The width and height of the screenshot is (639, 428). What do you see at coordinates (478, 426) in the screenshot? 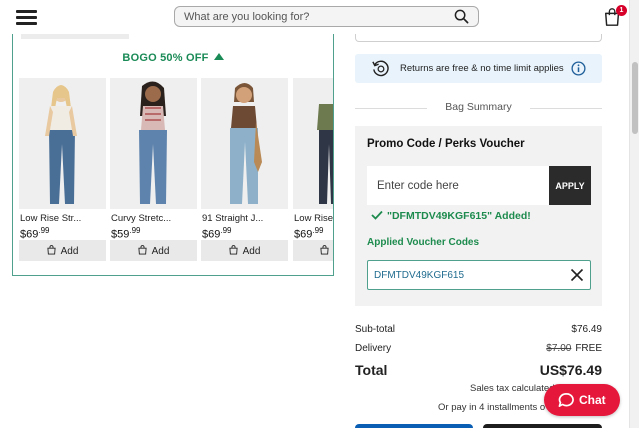
I see `checkout-buttons` at bounding box center [478, 426].